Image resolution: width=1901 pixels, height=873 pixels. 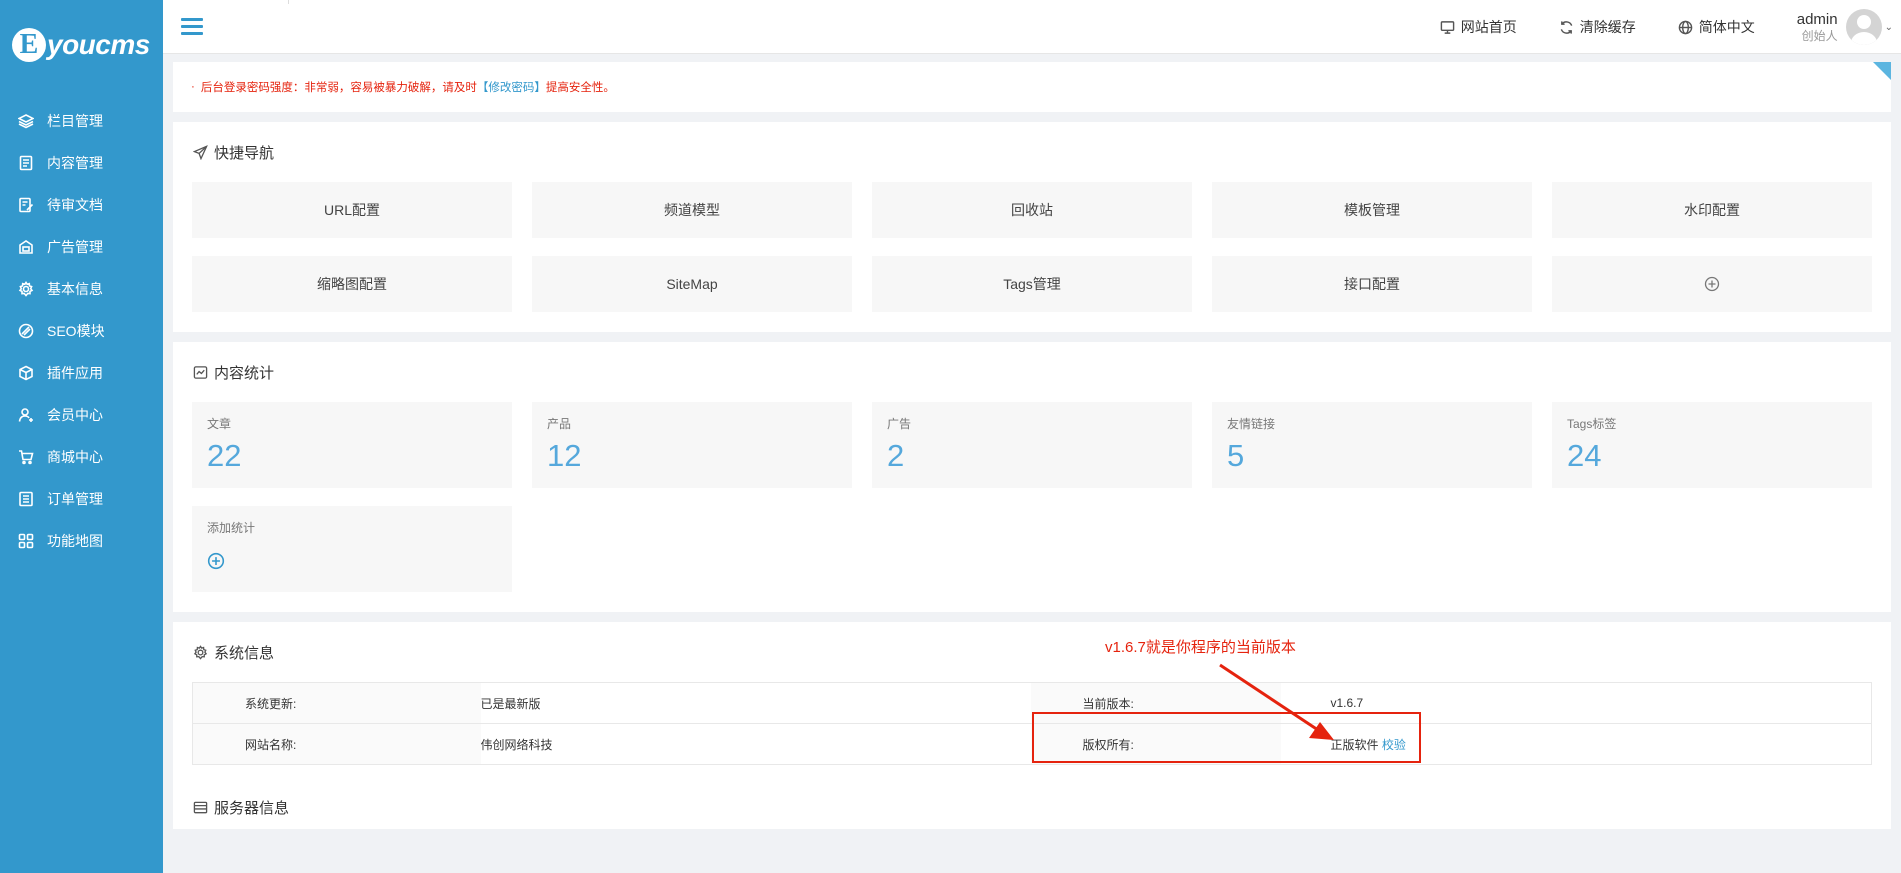 I want to click on sidebar-item-seo: SEO模块, so click(x=81, y=331).